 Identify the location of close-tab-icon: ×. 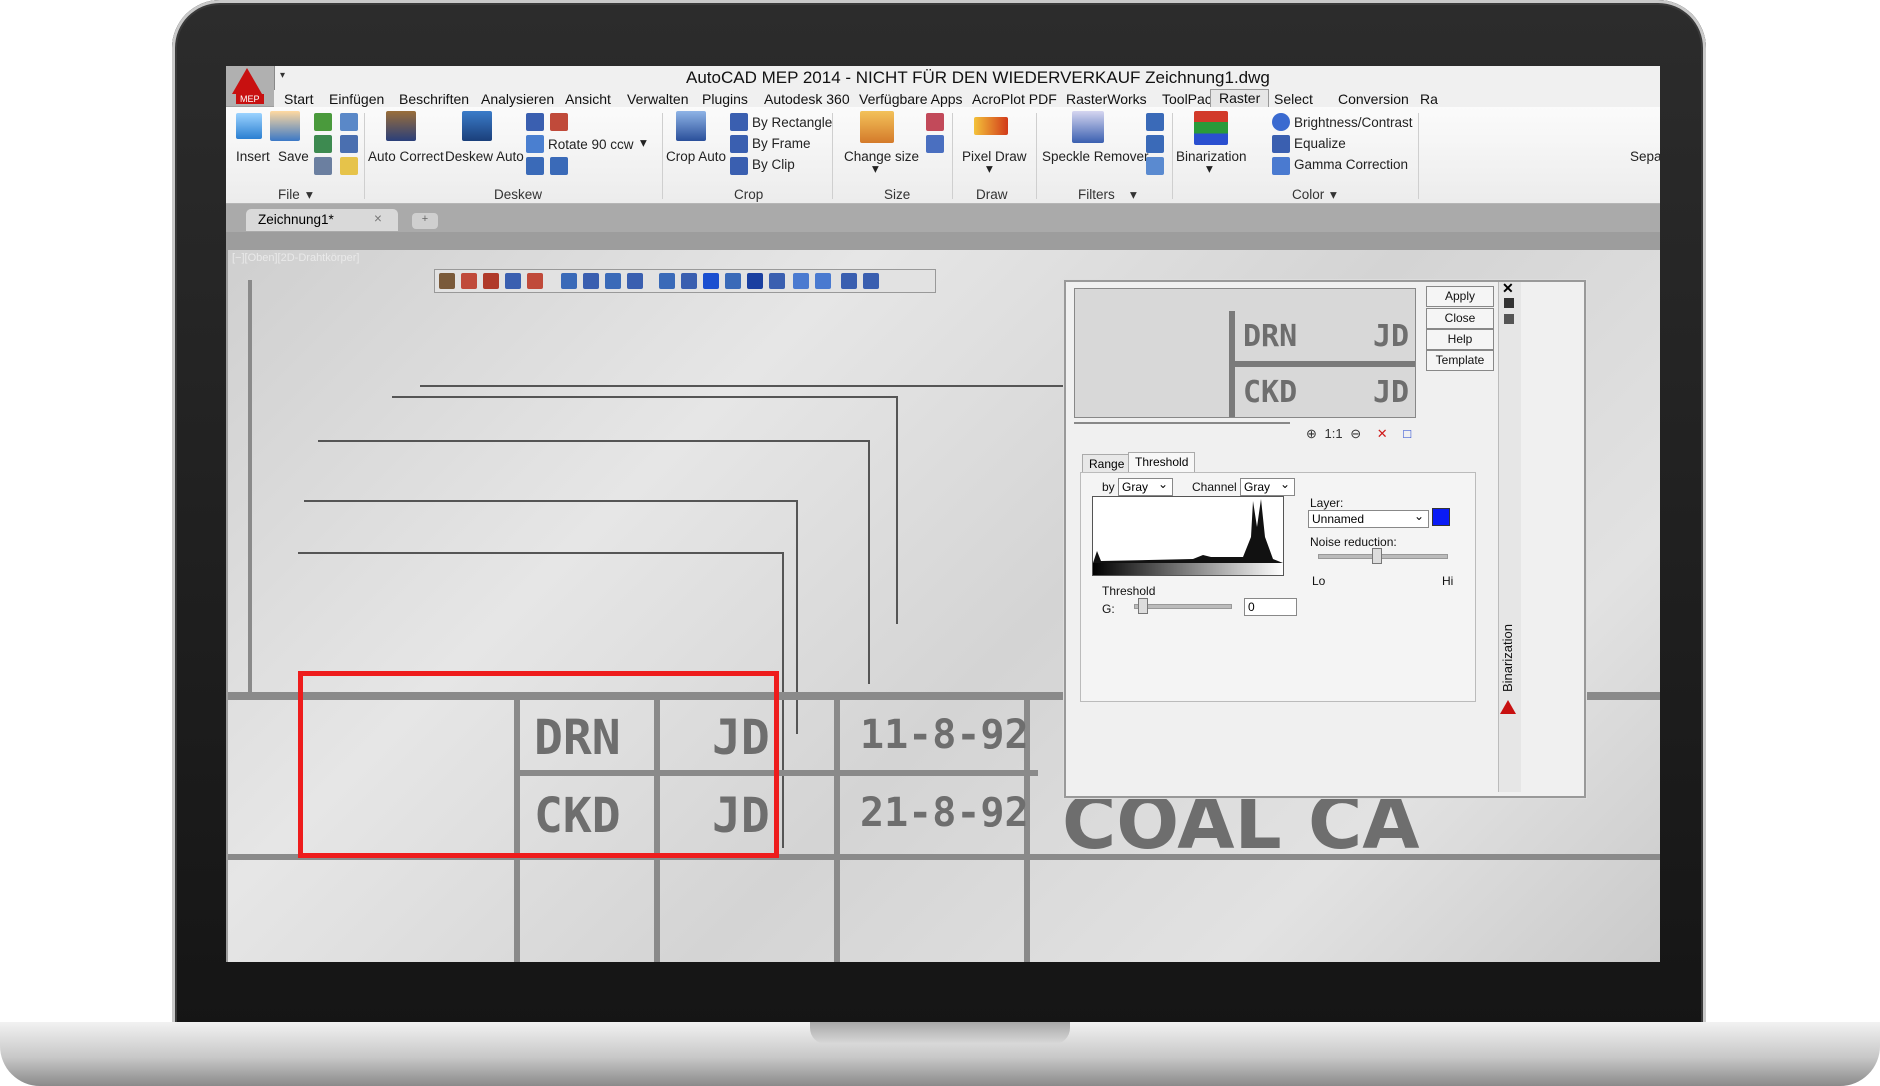
(378, 218).